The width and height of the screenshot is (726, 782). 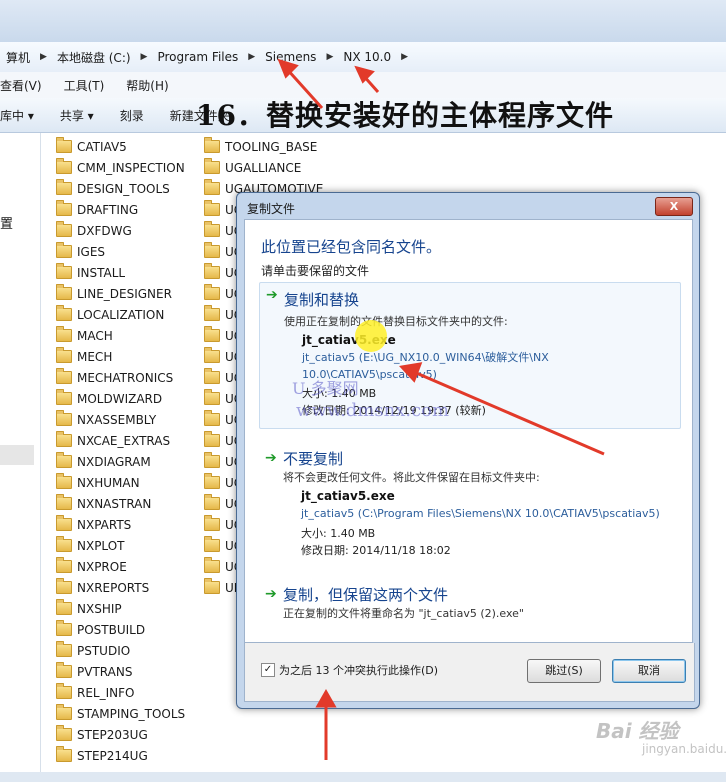 What do you see at coordinates (18, 57) in the screenshot?
I see `address-segment-computer: 算机` at bounding box center [18, 57].